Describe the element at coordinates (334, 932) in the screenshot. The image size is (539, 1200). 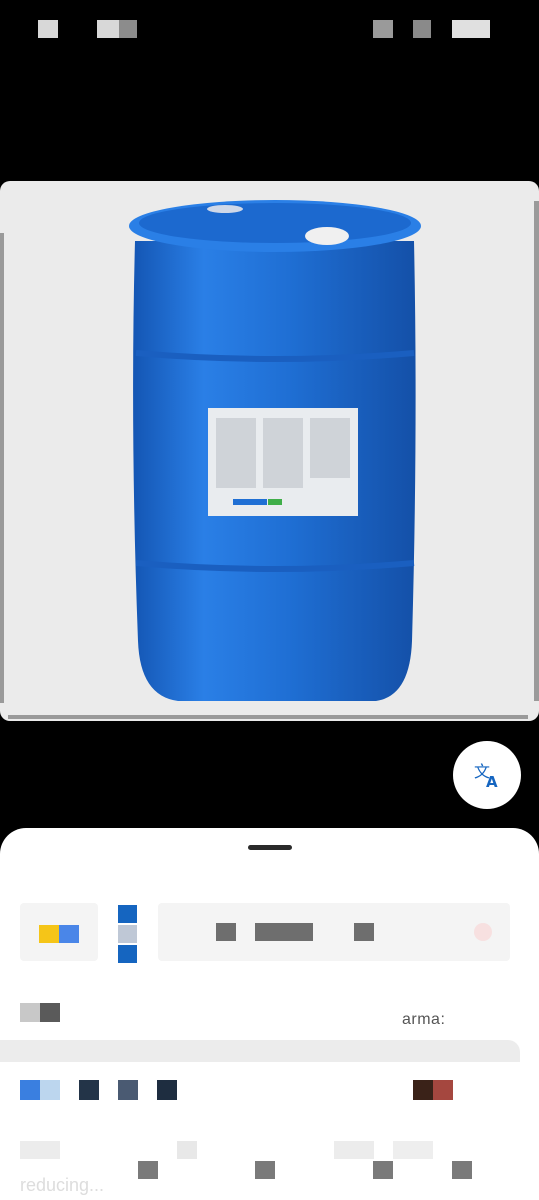
I see `search-input` at that location.